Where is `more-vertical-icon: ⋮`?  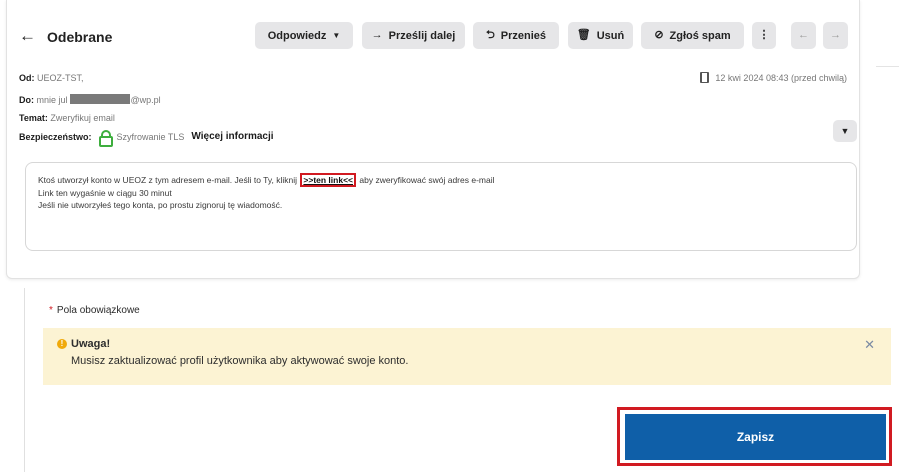 more-vertical-icon: ⋮ is located at coordinates (764, 35).